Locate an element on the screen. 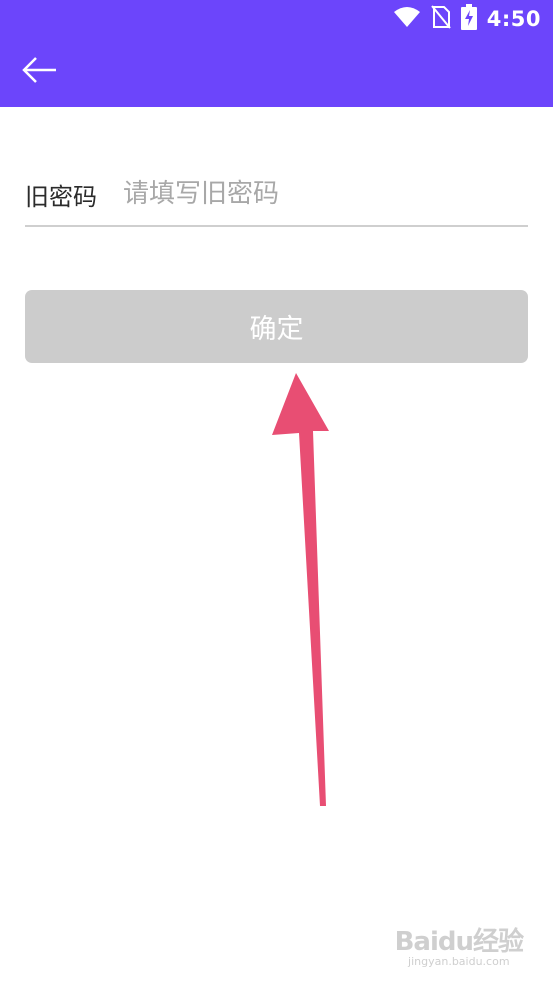  watermark-logo: Baidu经验 is located at coordinates (459, 942).